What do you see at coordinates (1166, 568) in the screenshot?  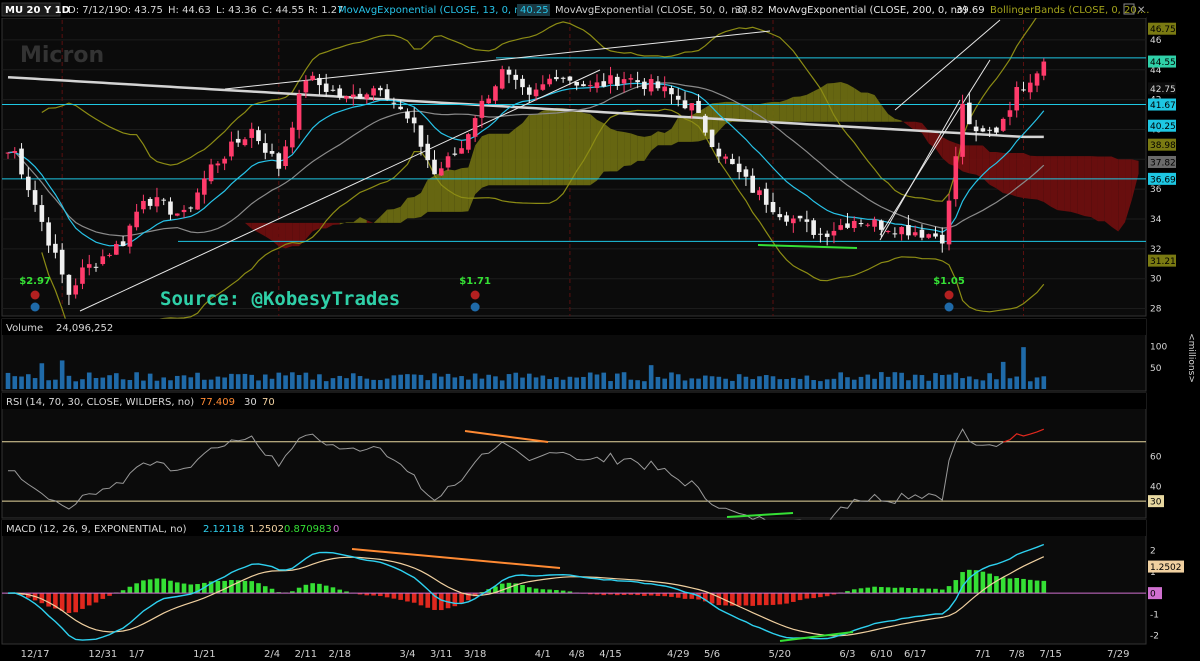 I see `macd-badge-label: 1.2502` at bounding box center [1166, 568].